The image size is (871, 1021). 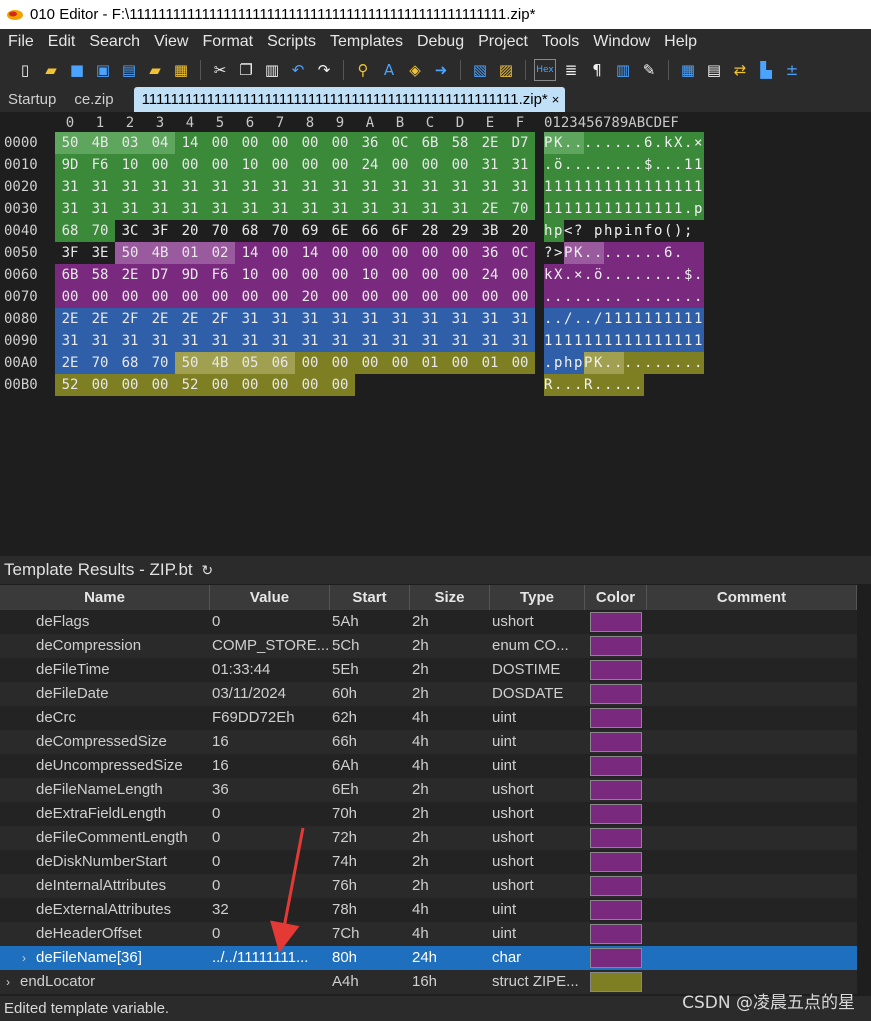 I want to click on hex-byte: 36, so click(x=370, y=143).